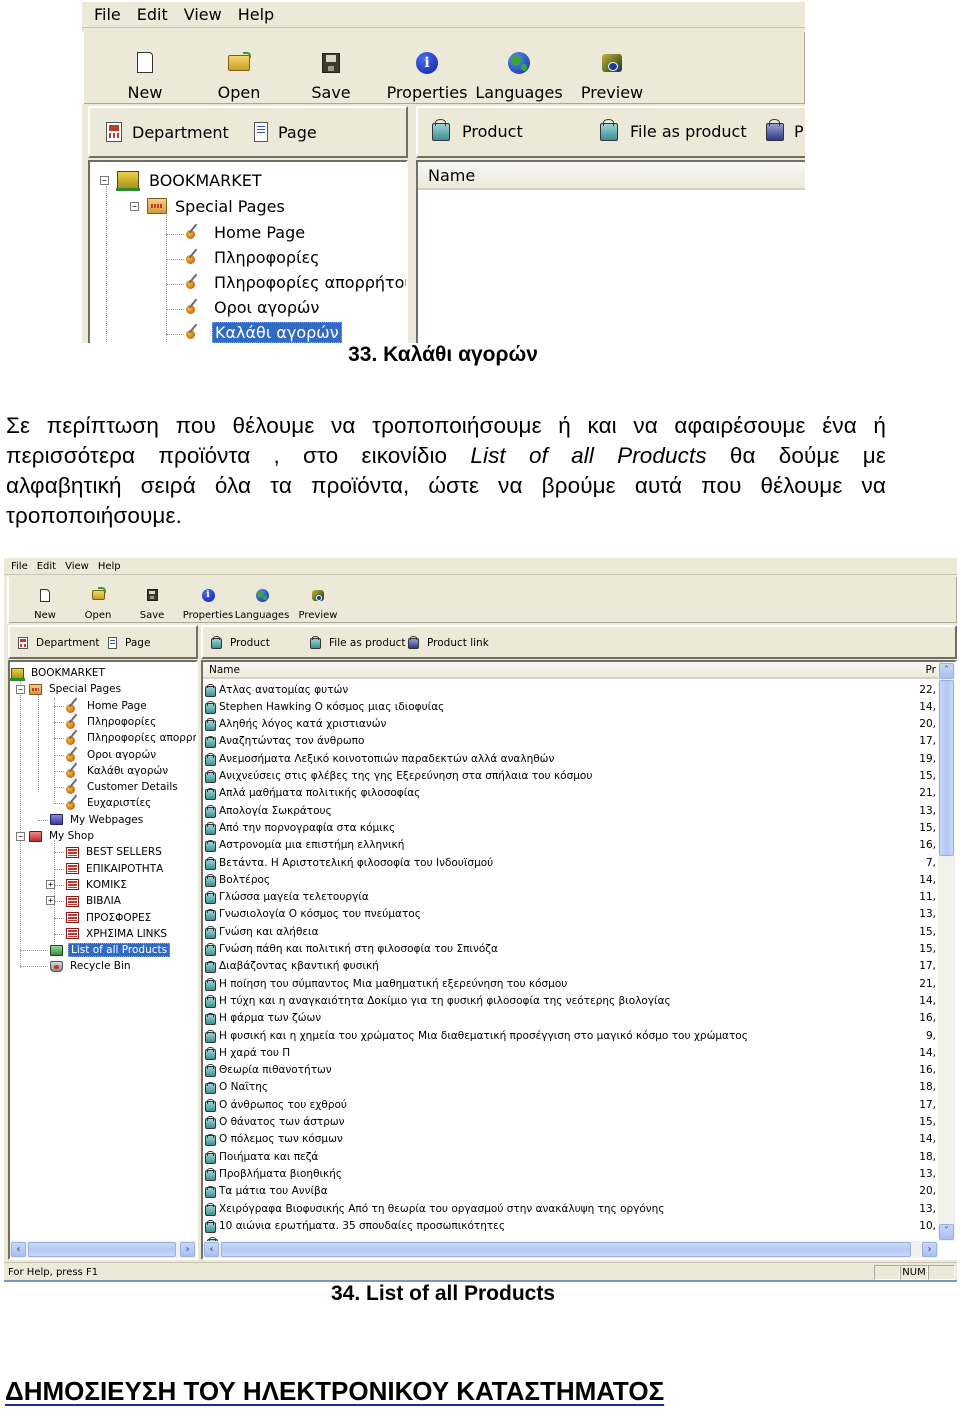 This screenshot has width=960, height=1412. I want to click on product-row: Ο Ναΐτης 18,, so click(570, 1087).